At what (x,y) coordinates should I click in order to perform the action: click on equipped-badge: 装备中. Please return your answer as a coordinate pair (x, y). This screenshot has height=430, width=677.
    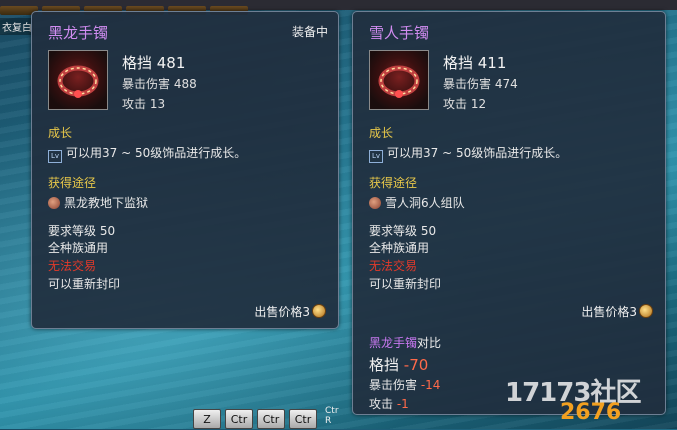
    Looking at the image, I should click on (309, 32).